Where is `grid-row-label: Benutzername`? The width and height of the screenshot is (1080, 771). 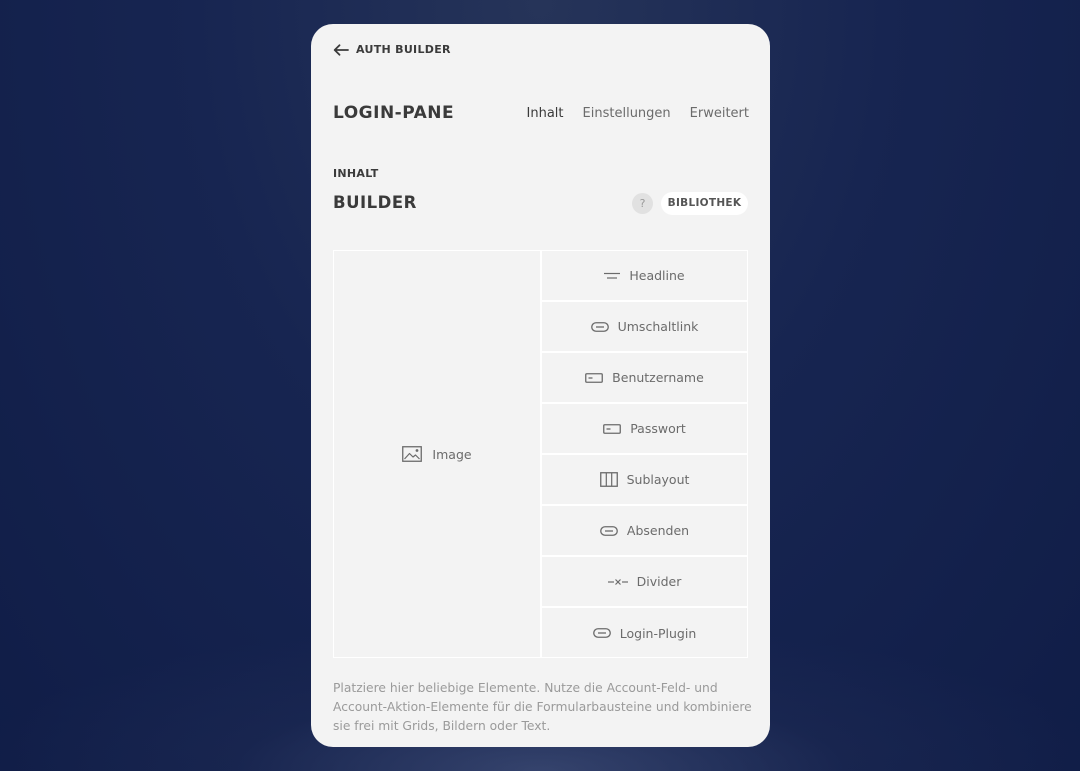 grid-row-label: Benutzername is located at coordinates (658, 377).